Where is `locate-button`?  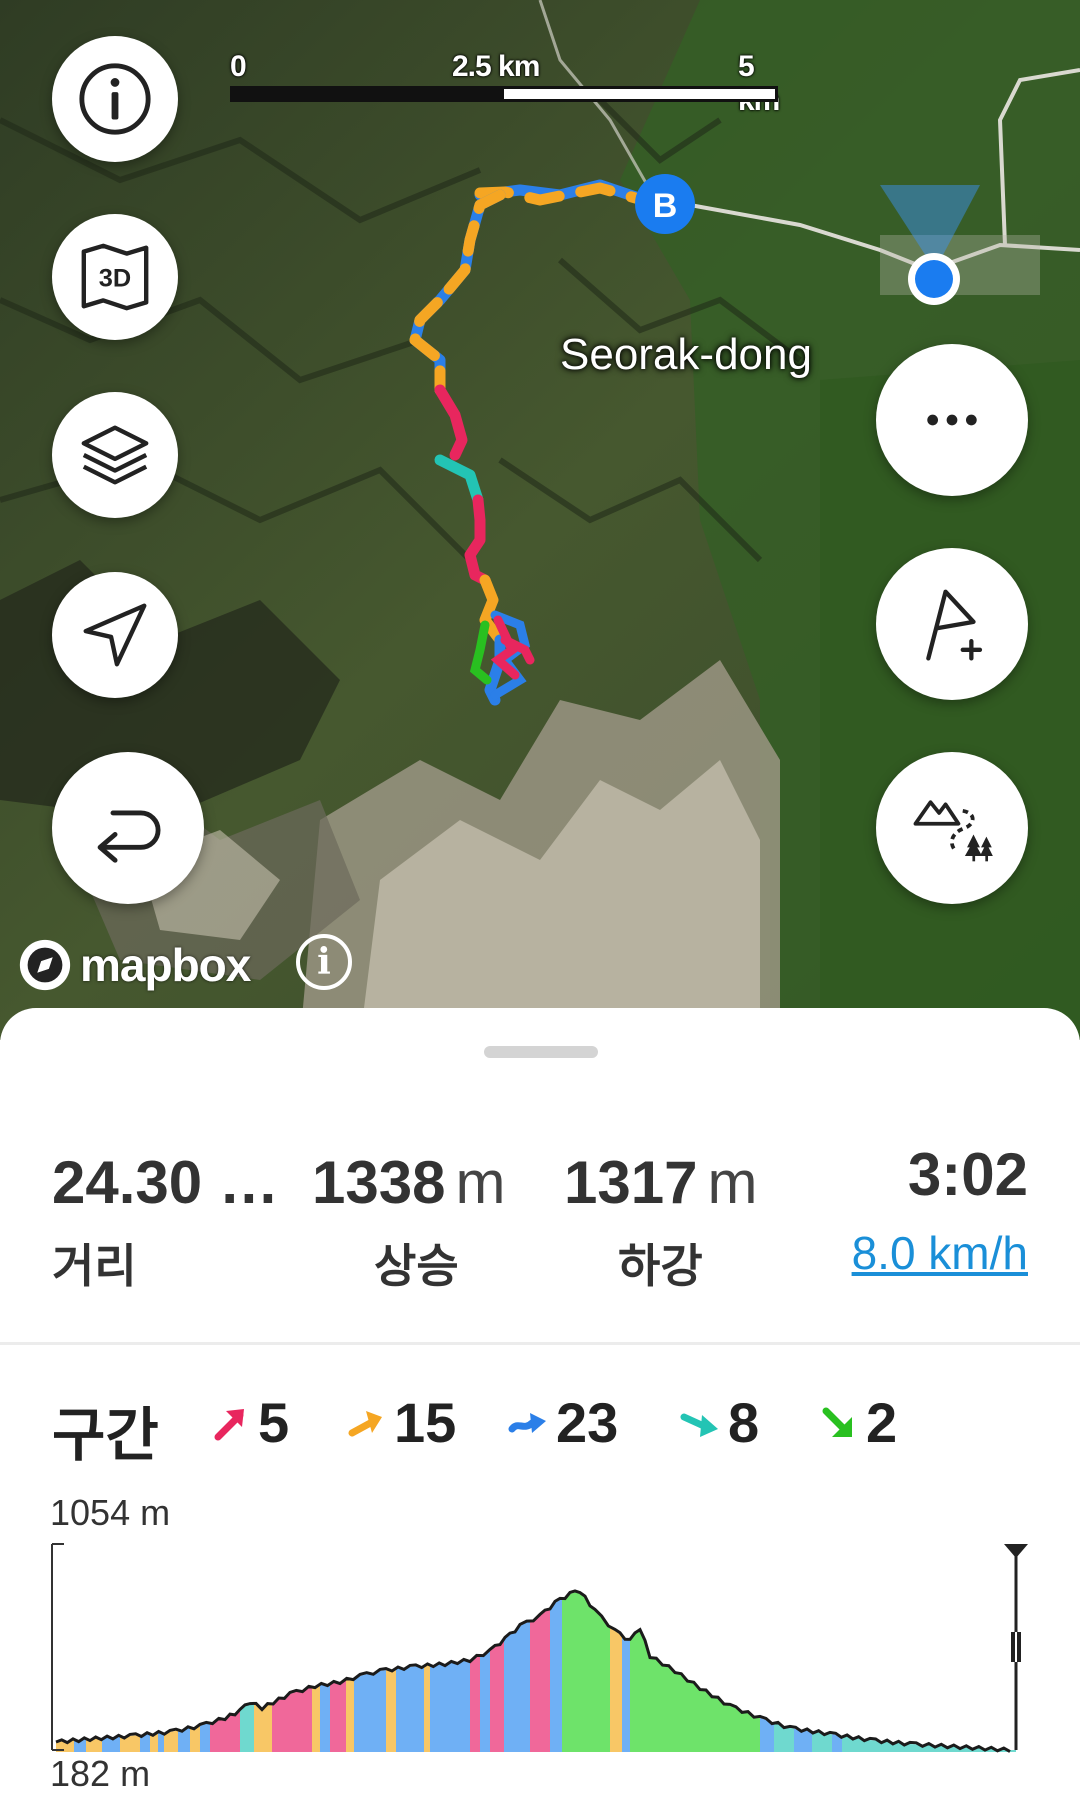 locate-button is located at coordinates (115, 635).